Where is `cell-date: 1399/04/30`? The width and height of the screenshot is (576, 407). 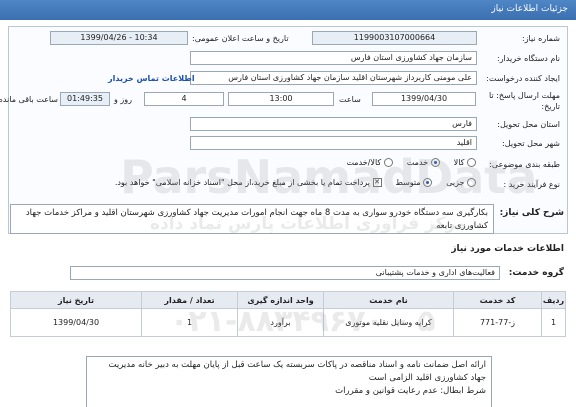 cell-date: 1399/04/30 is located at coordinates (76, 322).